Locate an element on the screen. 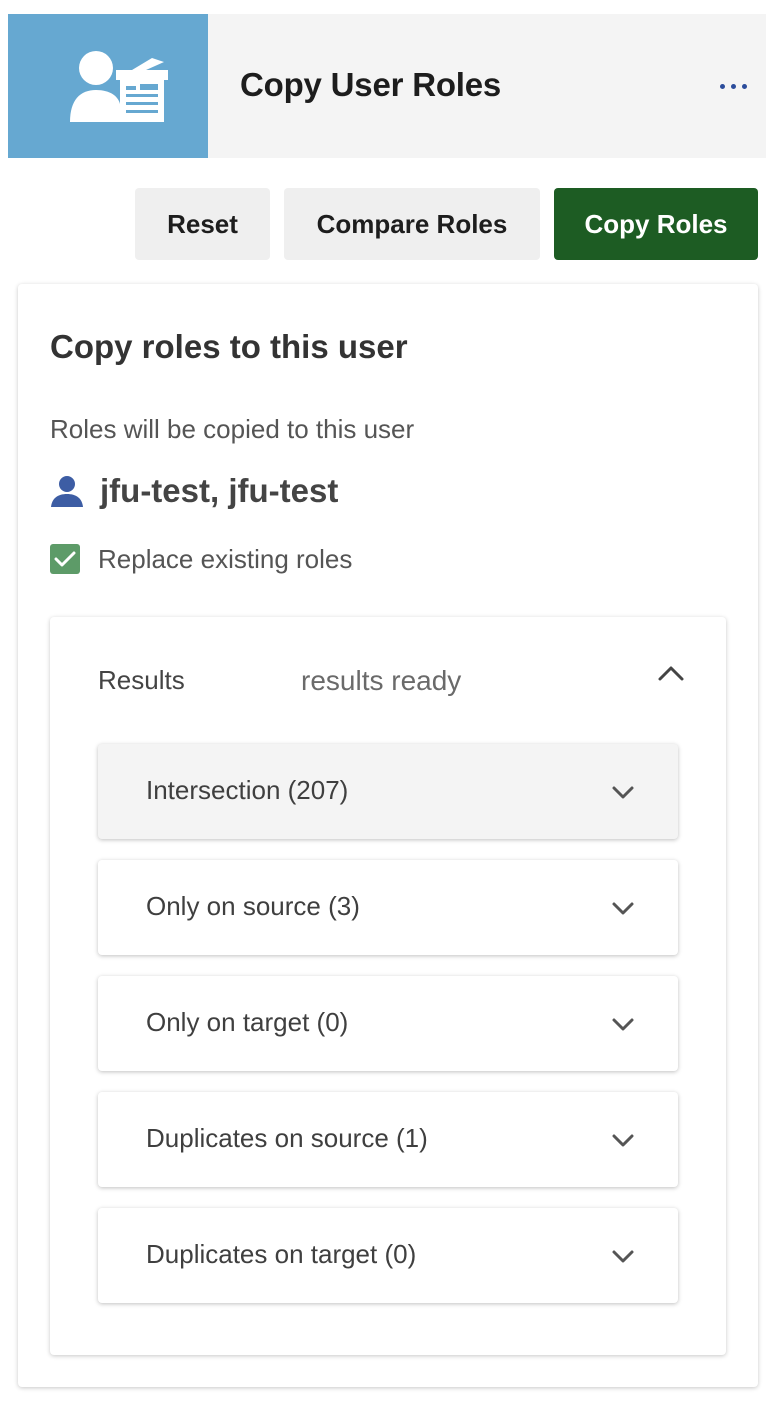  more-dots-icon is located at coordinates (734, 86).